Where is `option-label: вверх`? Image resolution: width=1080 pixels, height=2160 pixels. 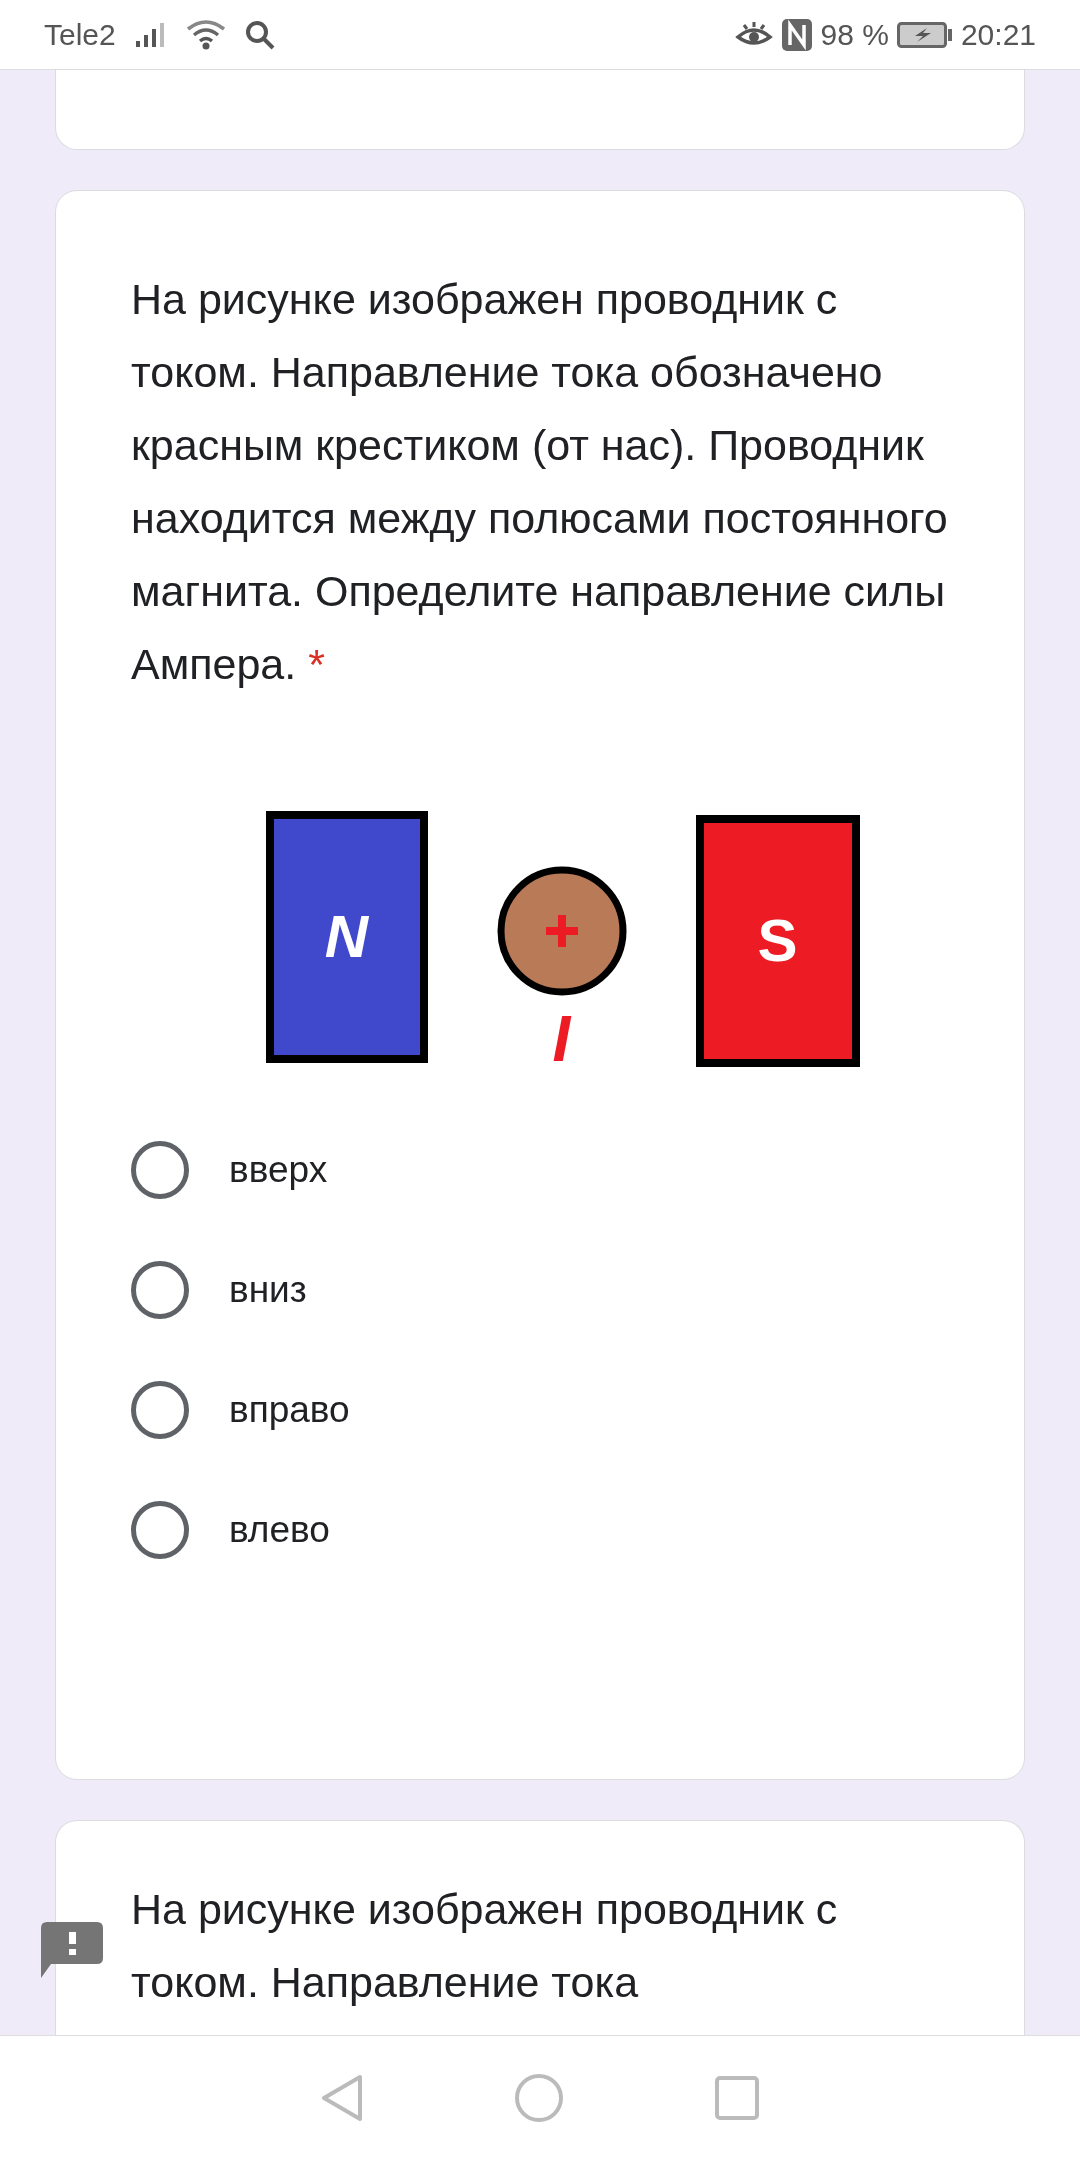 option-label: вверх is located at coordinates (278, 1170).